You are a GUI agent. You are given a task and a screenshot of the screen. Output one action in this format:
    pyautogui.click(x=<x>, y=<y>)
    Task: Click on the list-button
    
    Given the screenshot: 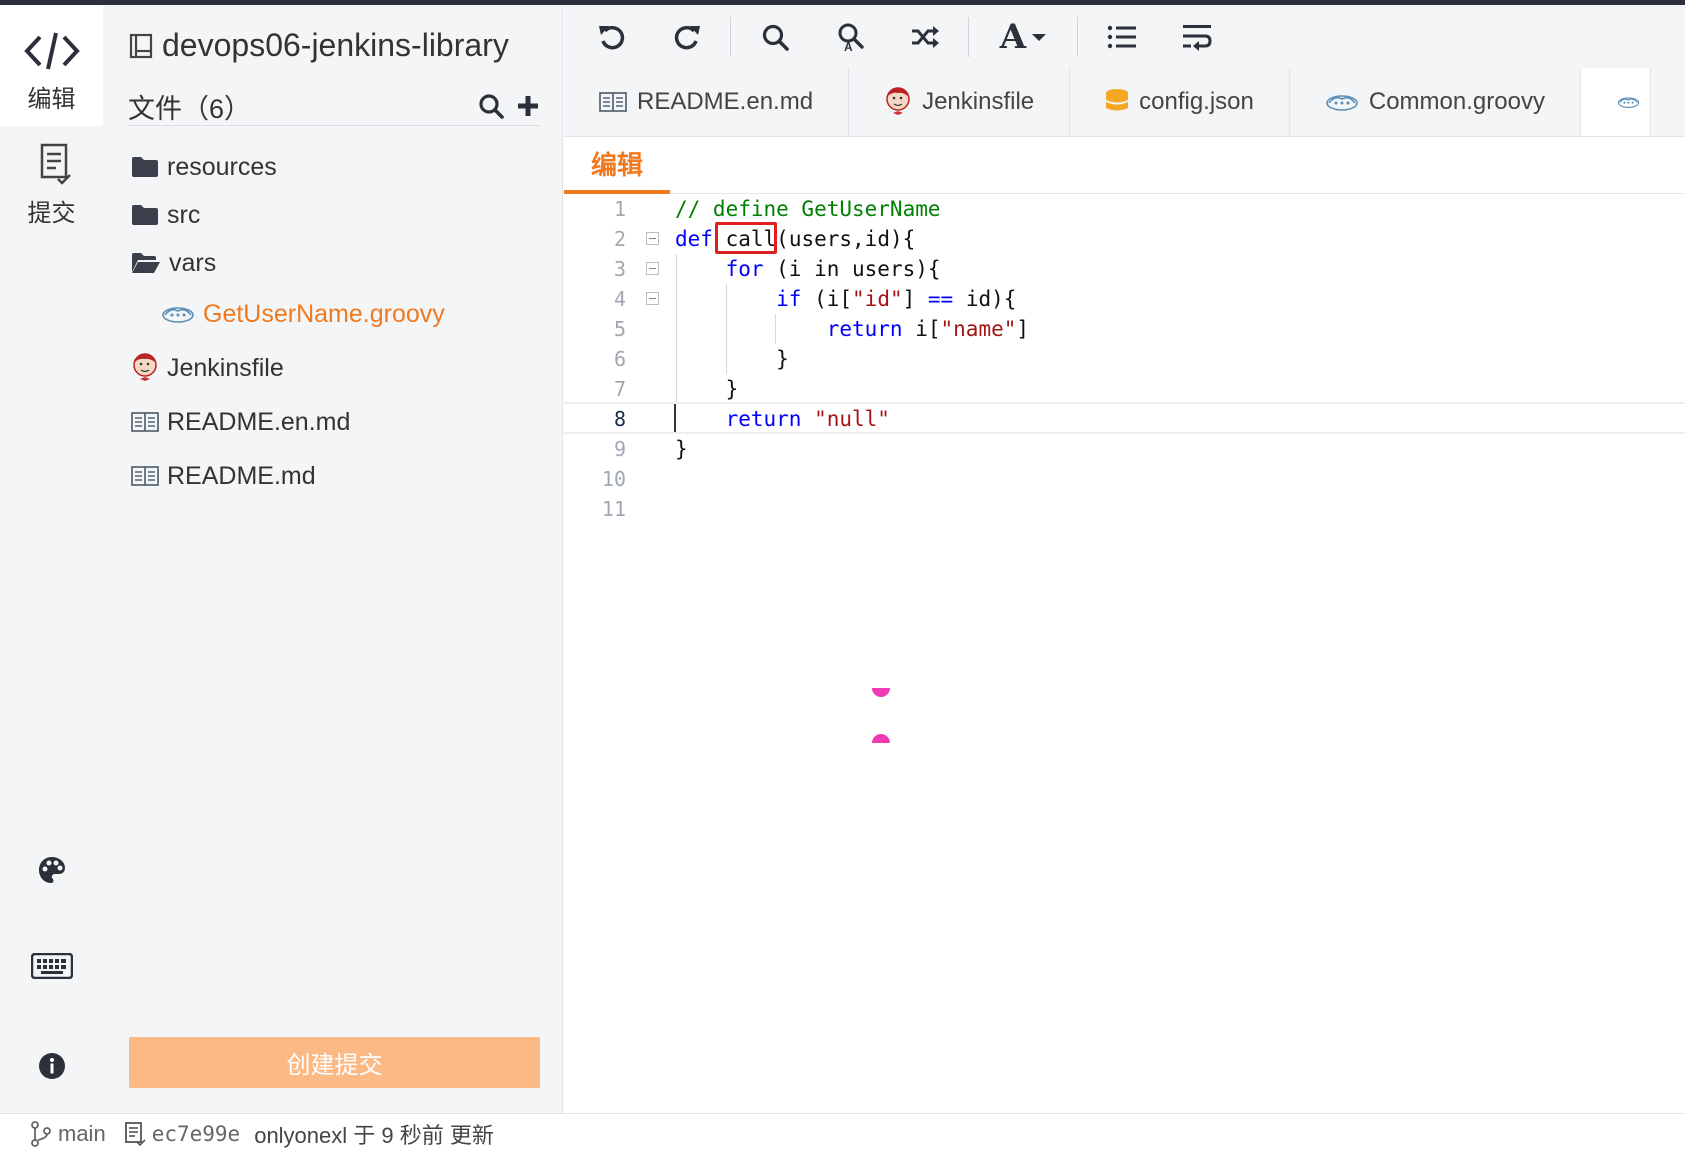 What is the action you would take?
    pyautogui.click(x=1121, y=36)
    